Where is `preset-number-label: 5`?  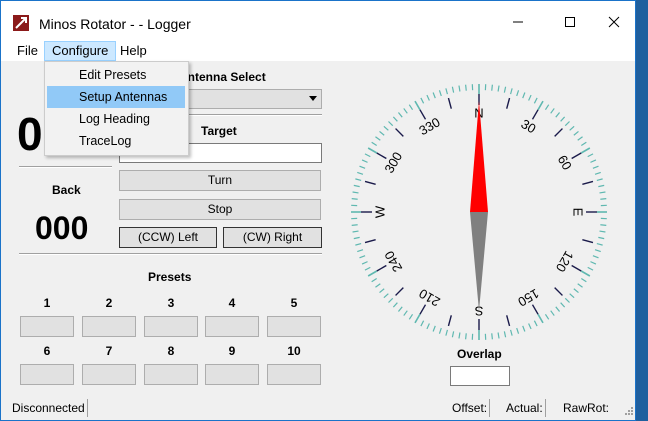 preset-number-label: 5 is located at coordinates (294, 303).